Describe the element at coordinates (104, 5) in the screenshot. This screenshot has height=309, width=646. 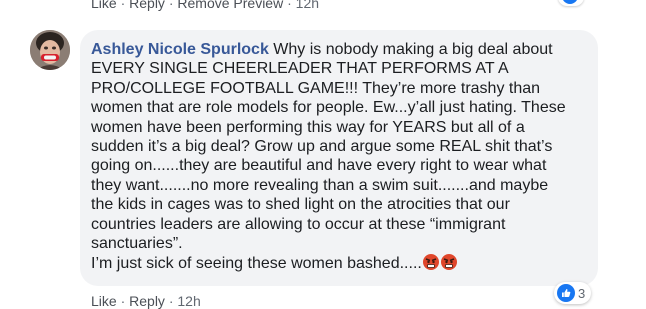
I see `top-like-link: Like` at that location.